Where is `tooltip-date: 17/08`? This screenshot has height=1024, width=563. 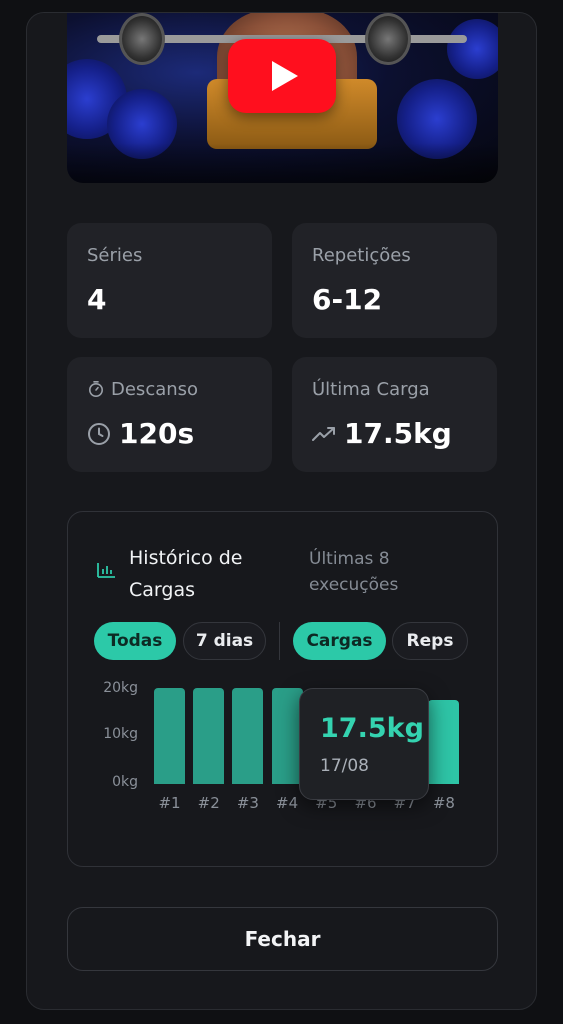 tooltip-date: 17/08 is located at coordinates (344, 766).